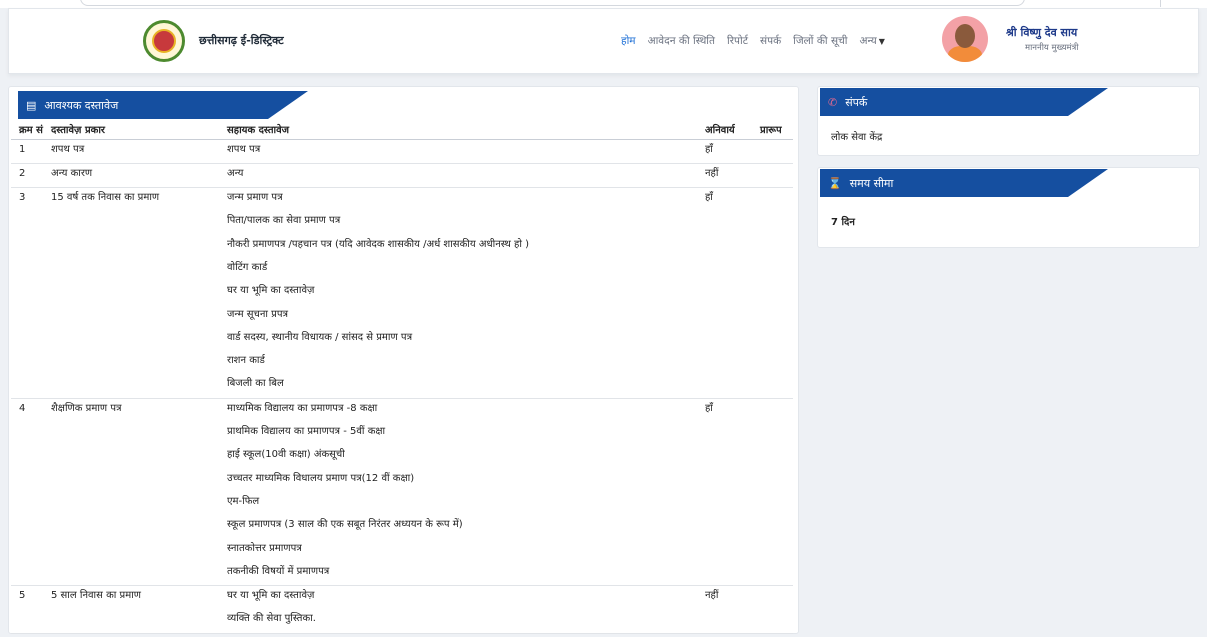 This screenshot has width=1207, height=637. I want to click on cell-doc-type-text: 5 साल निवास का प्रमाण, so click(96, 596).